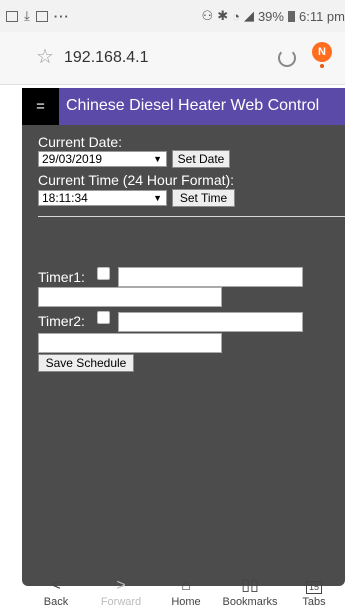  What do you see at coordinates (223, 15) in the screenshot?
I see `bluetooth-icon: ✱` at bounding box center [223, 15].